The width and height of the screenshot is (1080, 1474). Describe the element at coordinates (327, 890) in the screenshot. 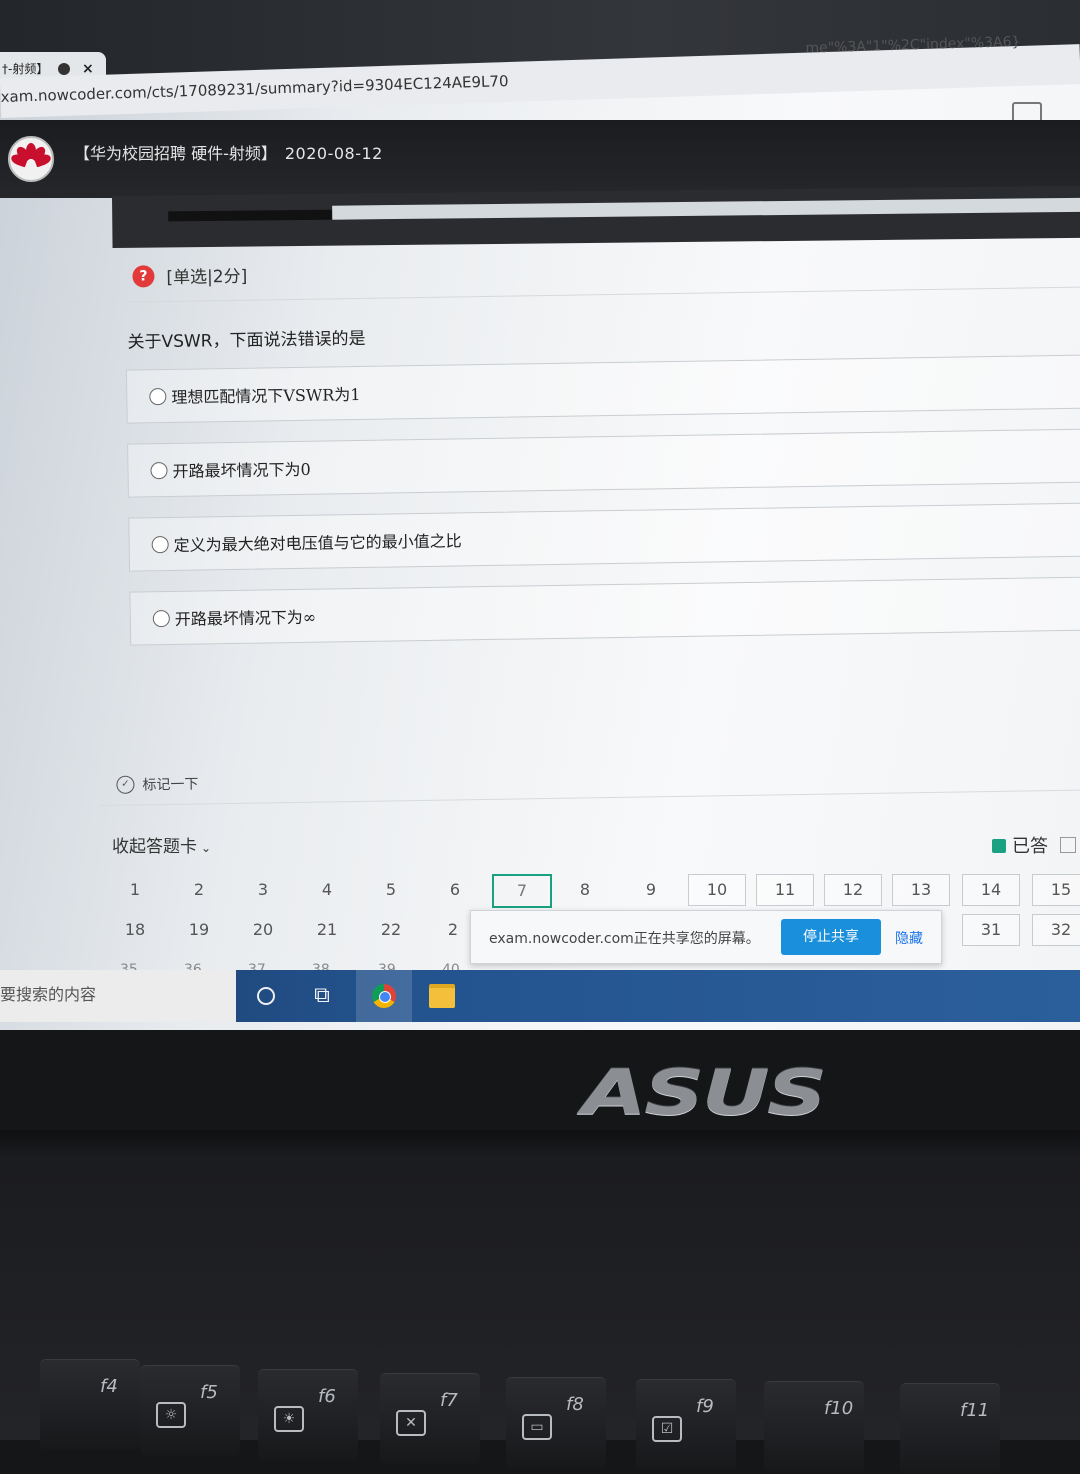

I see `question-number-cell: 4` at that location.